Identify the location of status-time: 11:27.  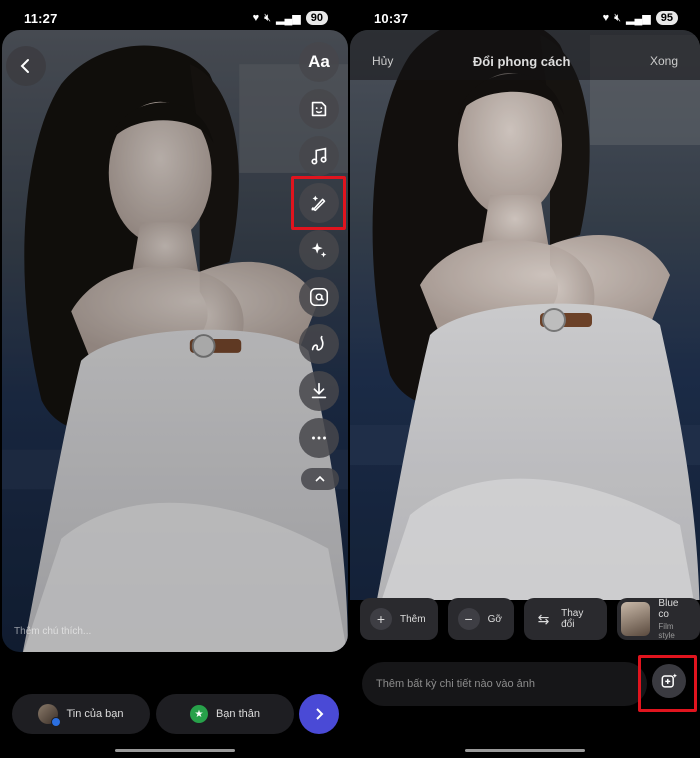
(41, 18).